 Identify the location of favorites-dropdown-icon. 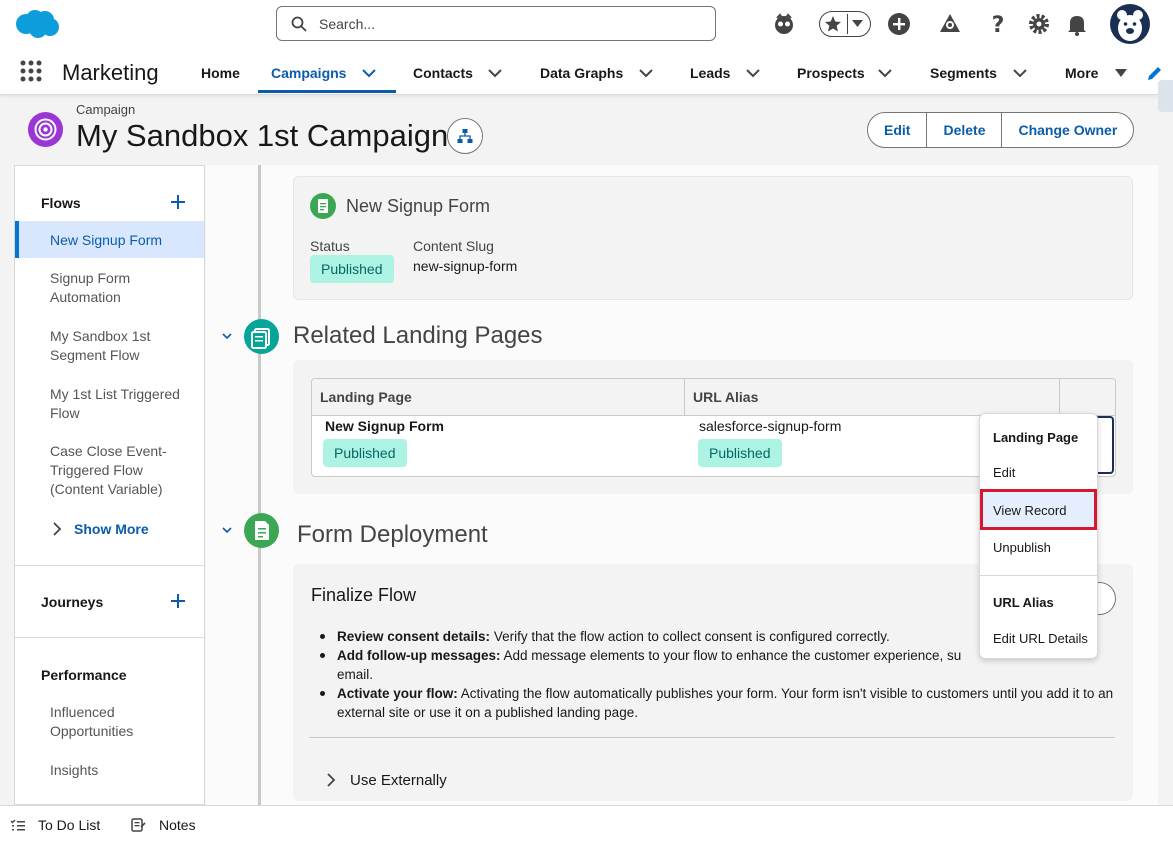
(857, 24).